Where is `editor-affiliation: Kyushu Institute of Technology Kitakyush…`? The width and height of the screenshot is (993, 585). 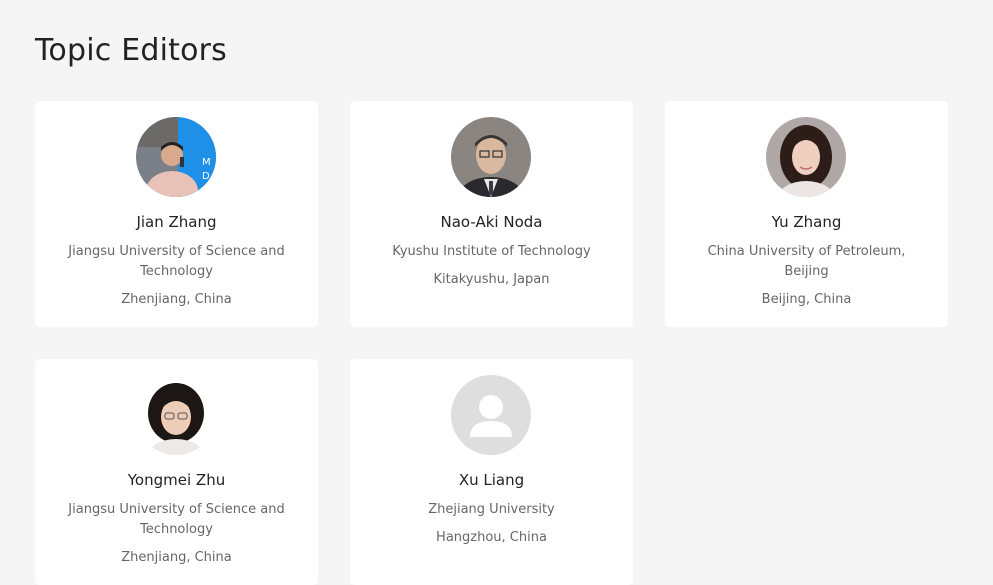 editor-affiliation: Kyushu Institute of Technology Kitakyush… is located at coordinates (491, 266).